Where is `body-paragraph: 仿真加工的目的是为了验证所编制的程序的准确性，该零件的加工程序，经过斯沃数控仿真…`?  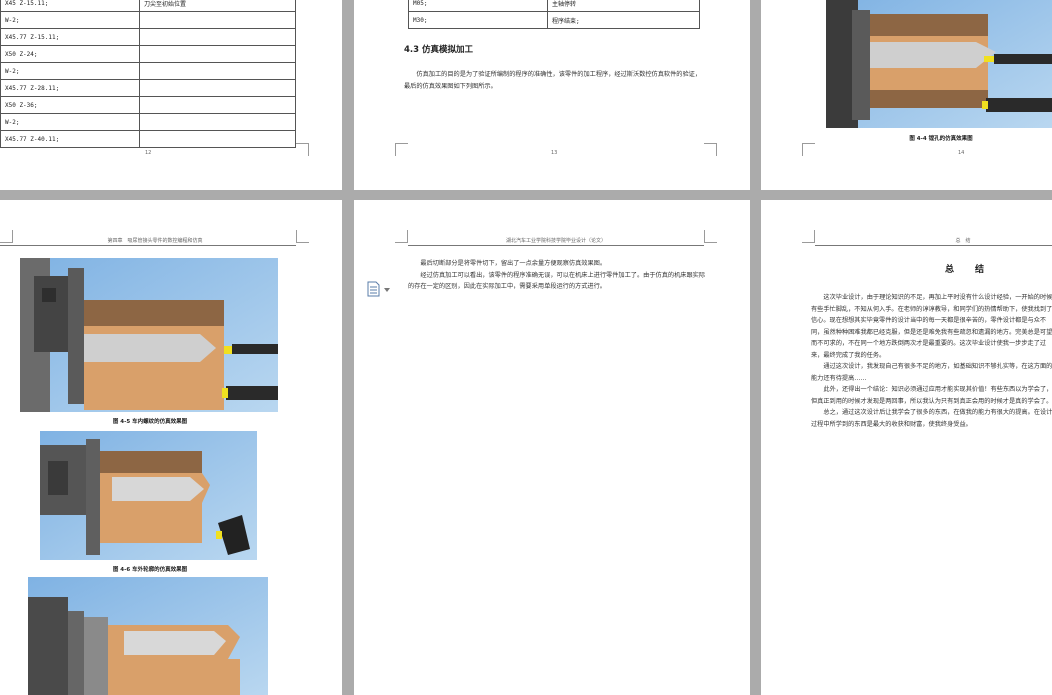
body-paragraph: 仿真加工的目的是为了验证所编制的程序的准确性，该零件的加工程序，经过斯沃数控仿真… is located at coordinates (553, 80).